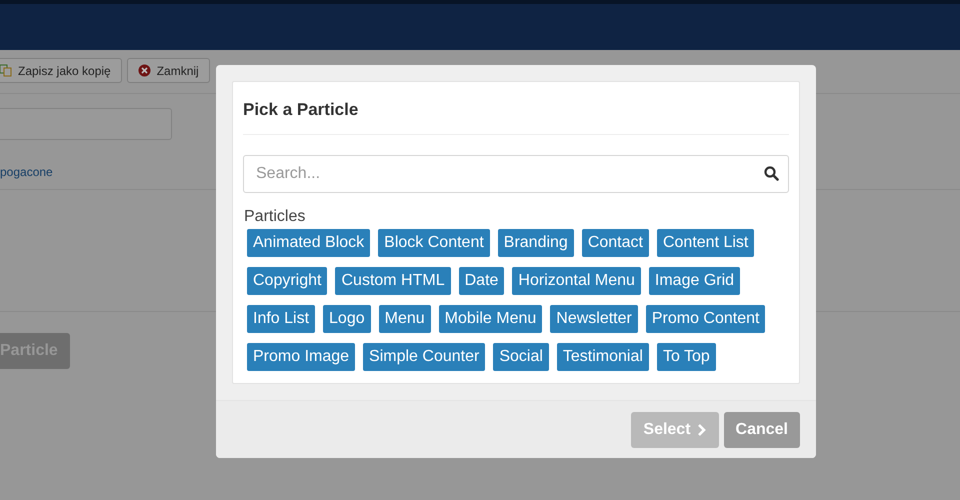  What do you see at coordinates (301, 357) in the screenshot?
I see `particle-tag: Promo Image` at bounding box center [301, 357].